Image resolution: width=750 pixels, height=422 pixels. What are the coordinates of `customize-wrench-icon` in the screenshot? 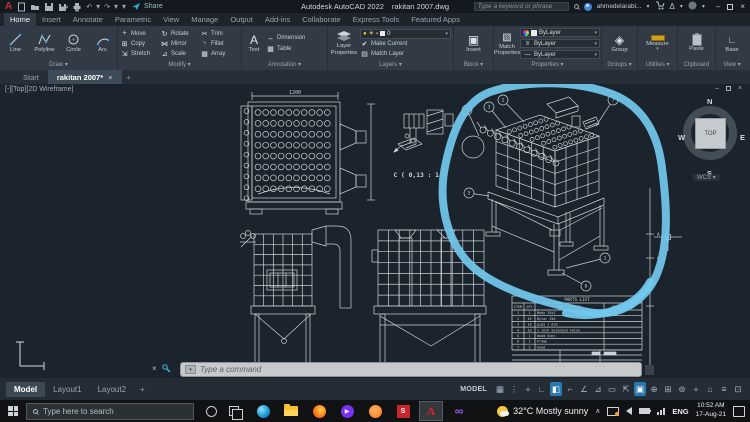 It's located at (166, 368).